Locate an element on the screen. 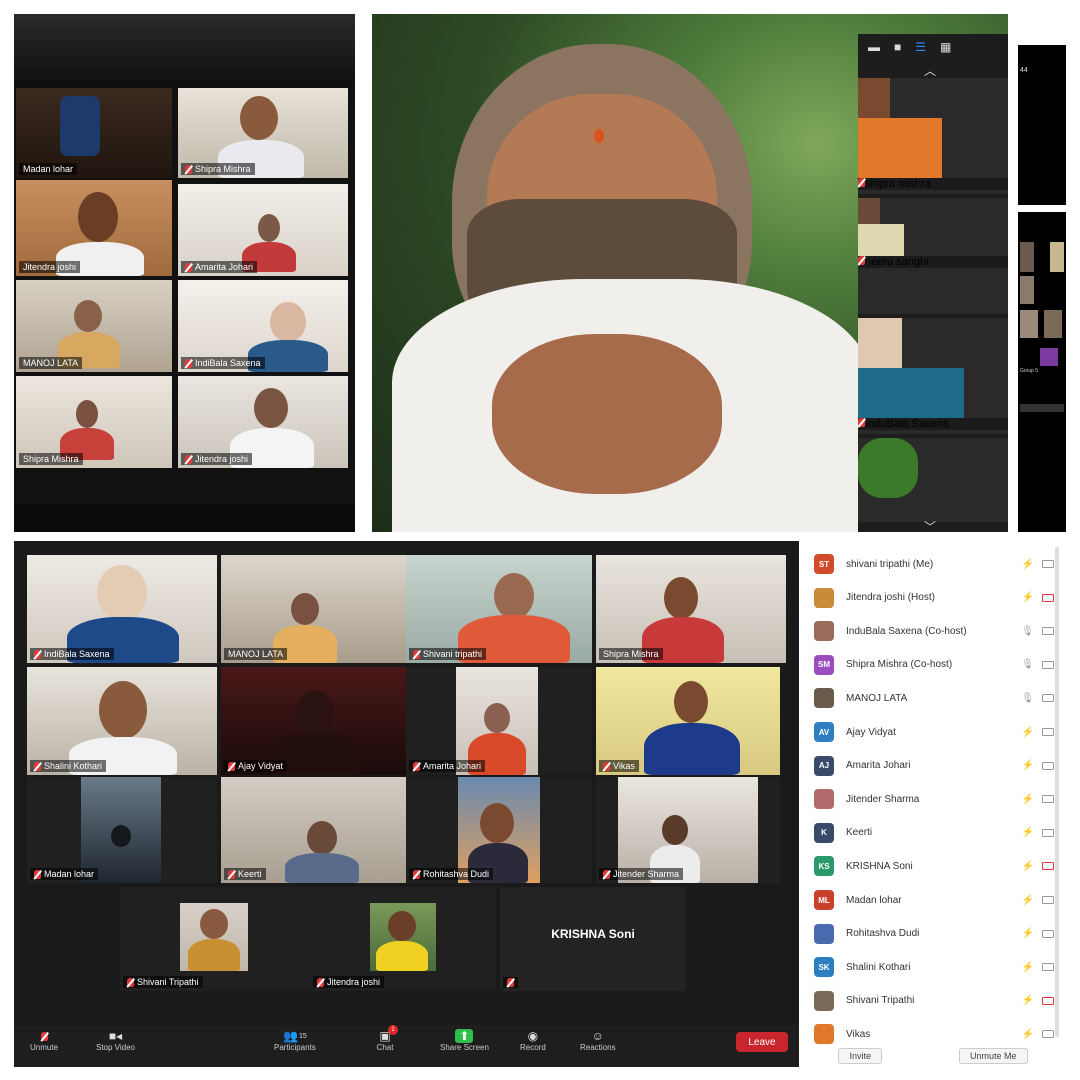  participant-row: ML Madan lohar ⚡ is located at coordinates (934, 900).